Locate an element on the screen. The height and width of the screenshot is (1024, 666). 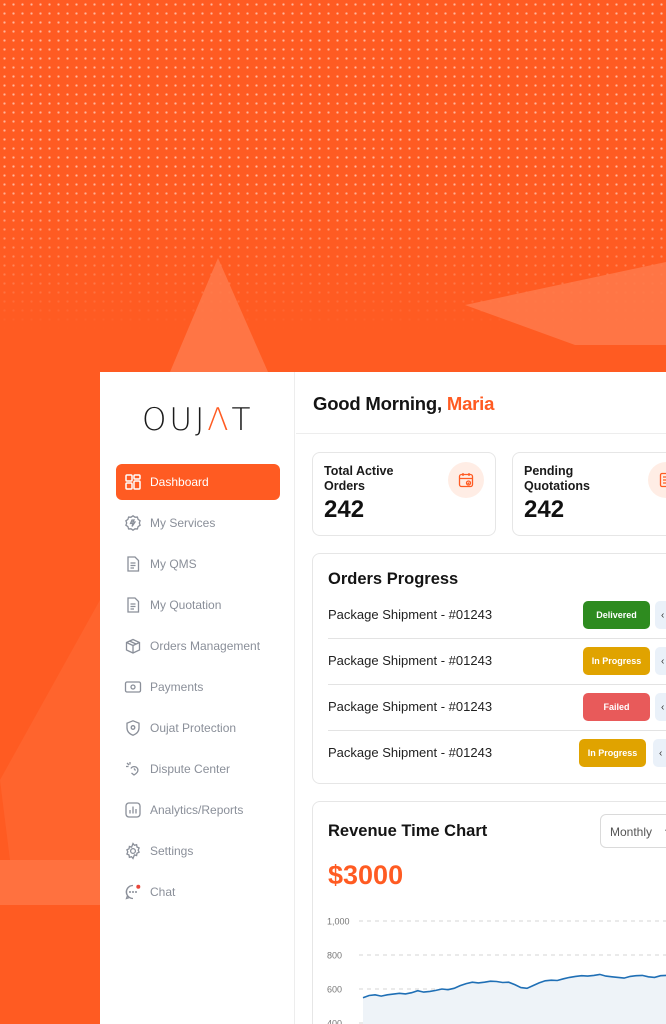
sidebar-item-dispute-center: Dispute Center is located at coordinates (198, 769).